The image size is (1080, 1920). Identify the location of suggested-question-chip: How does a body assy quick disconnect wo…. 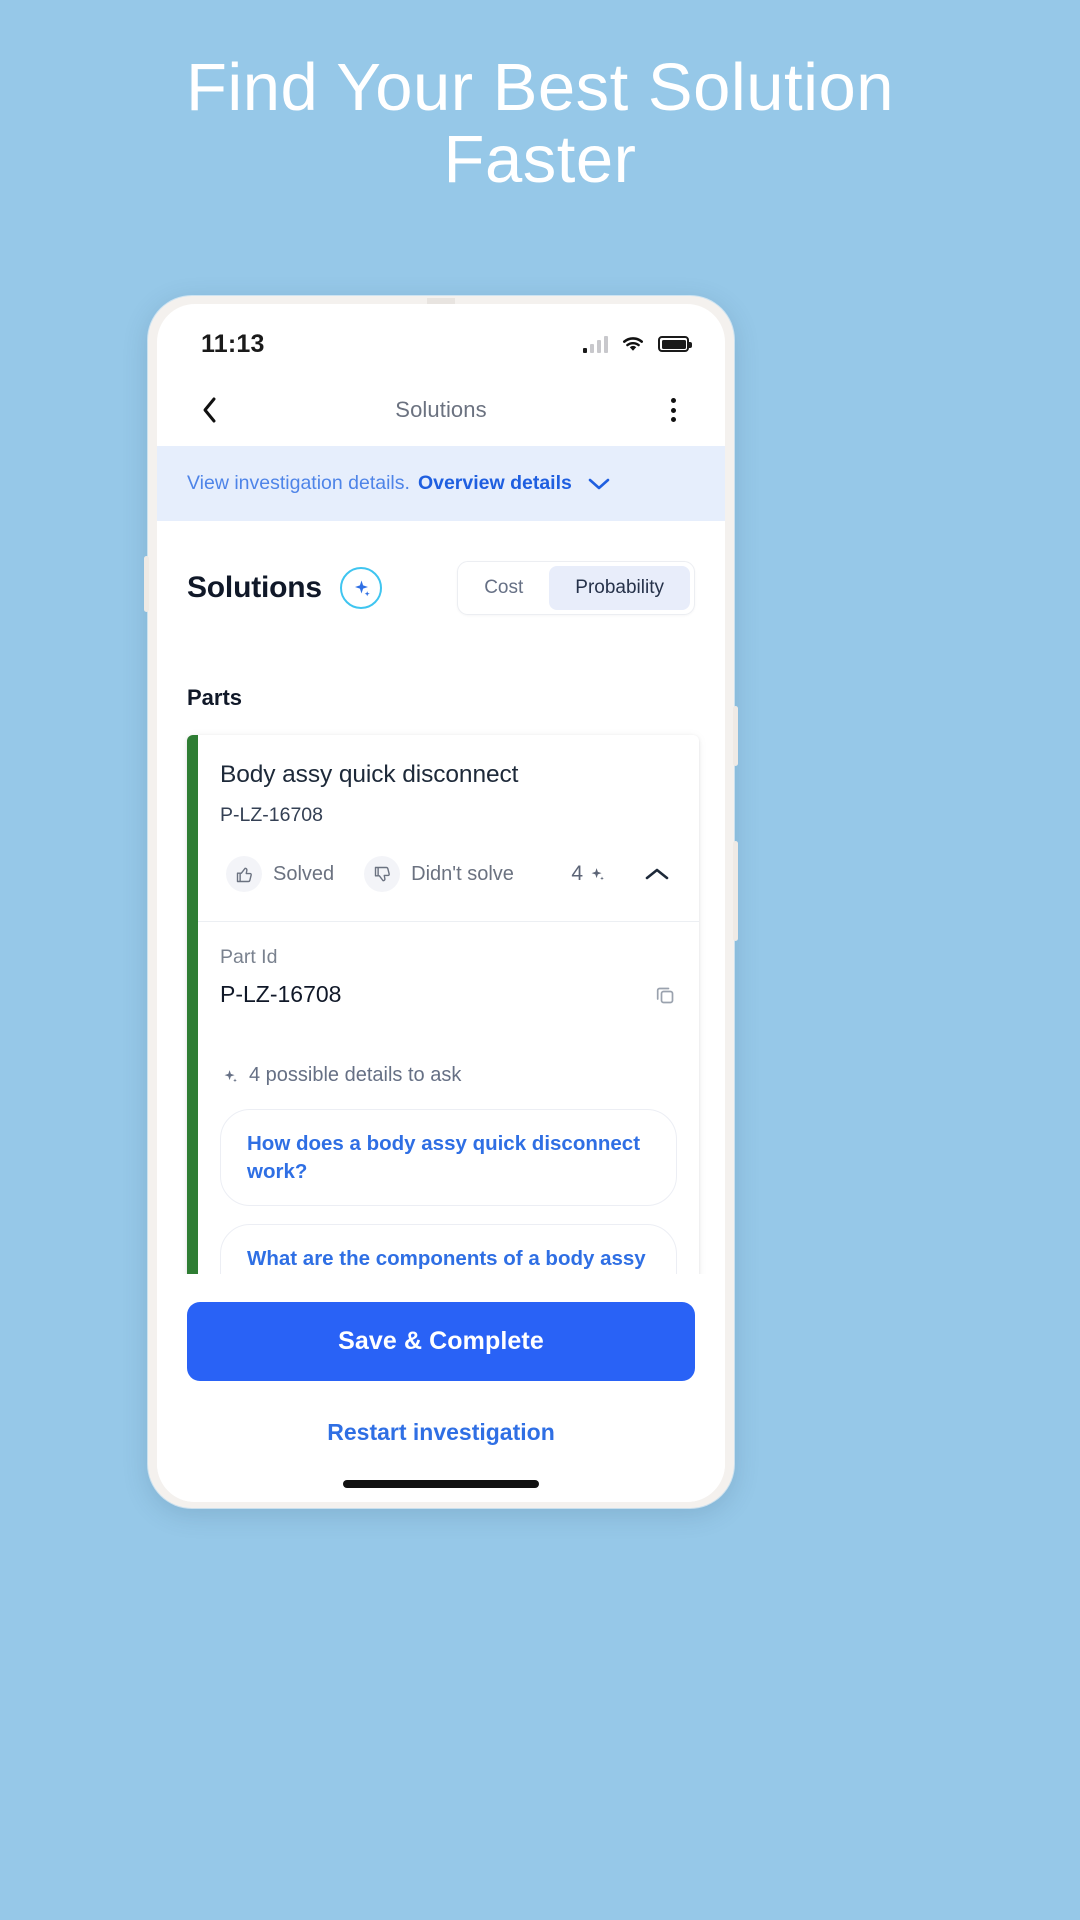
(448, 1158).